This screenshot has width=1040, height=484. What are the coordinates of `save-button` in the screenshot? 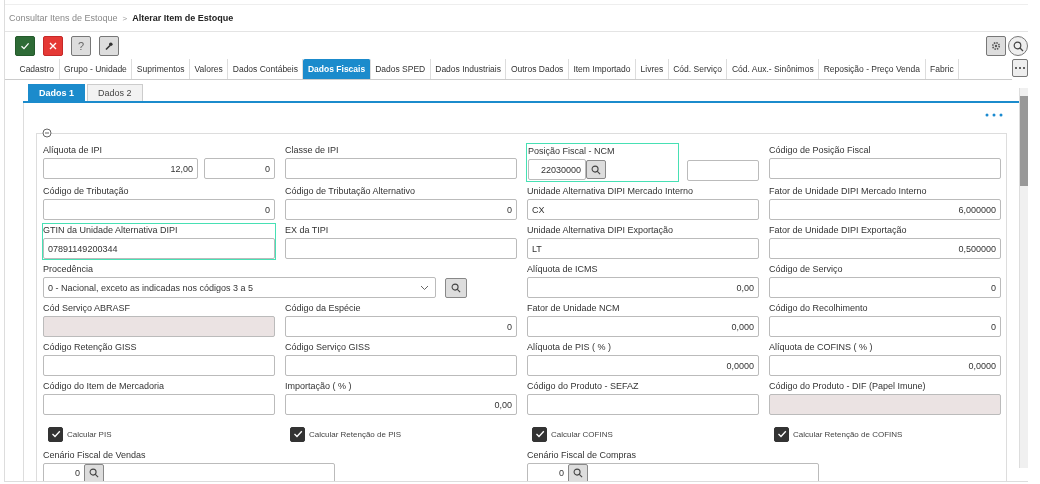 It's located at (25, 46).